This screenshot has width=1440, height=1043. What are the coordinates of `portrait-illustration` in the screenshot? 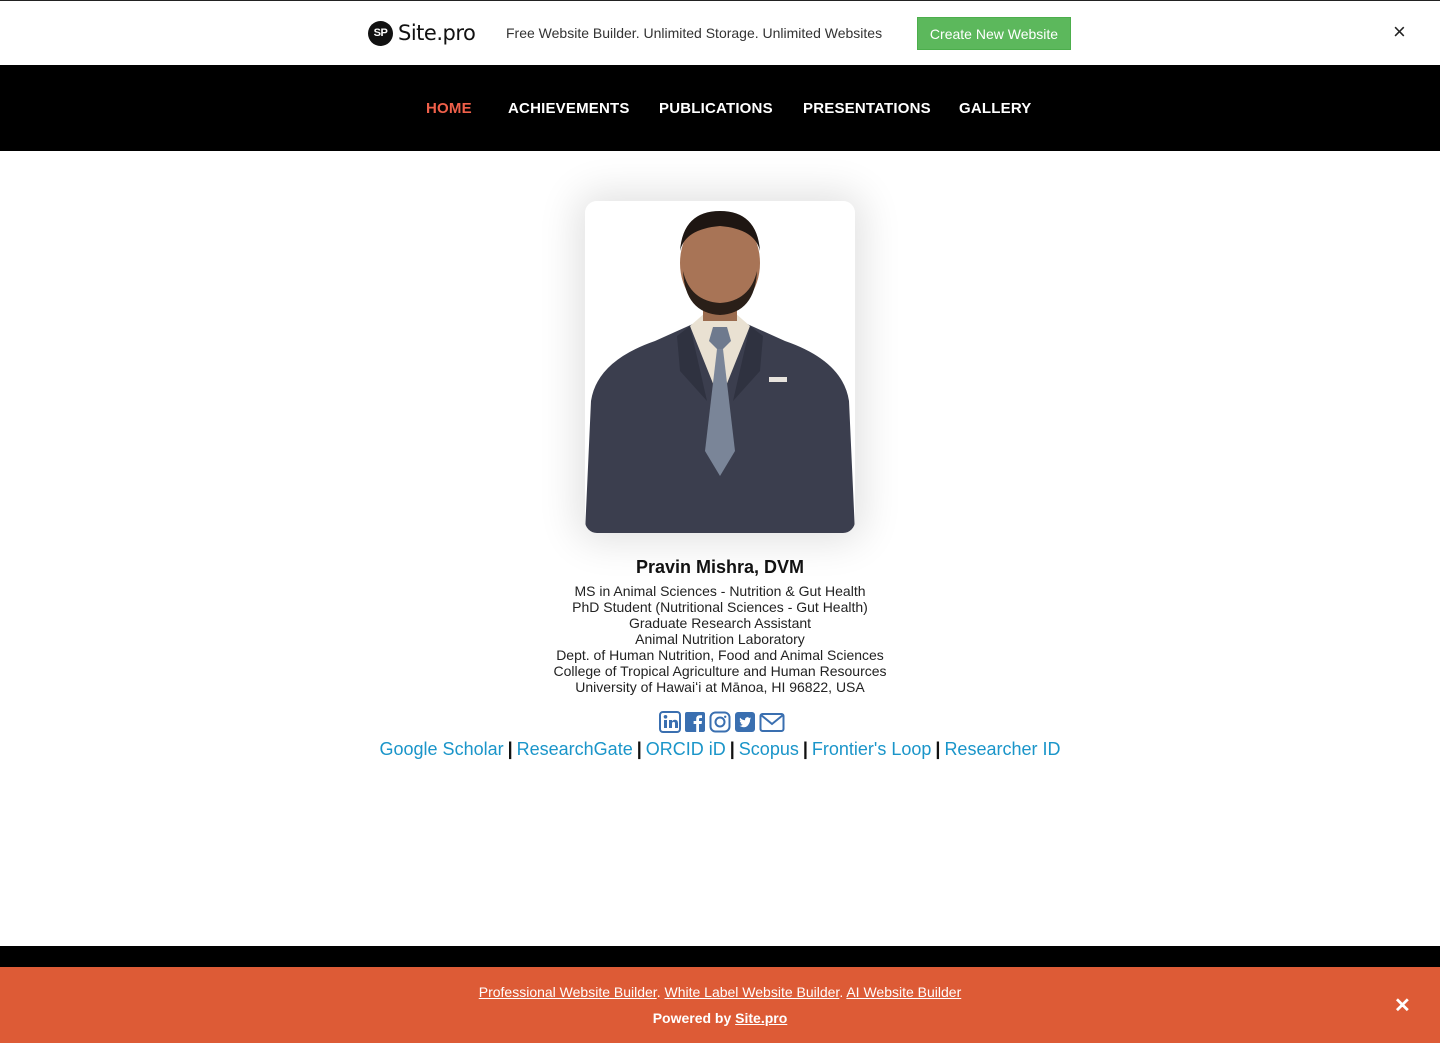 It's located at (720, 367).